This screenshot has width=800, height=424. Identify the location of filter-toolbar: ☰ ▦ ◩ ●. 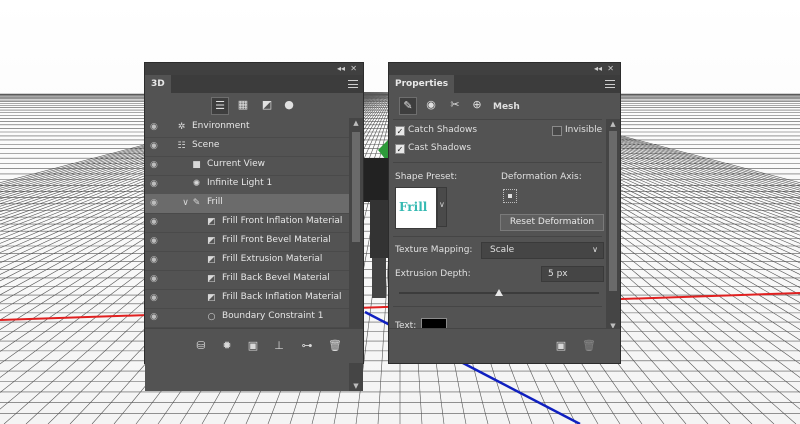
(254, 106).